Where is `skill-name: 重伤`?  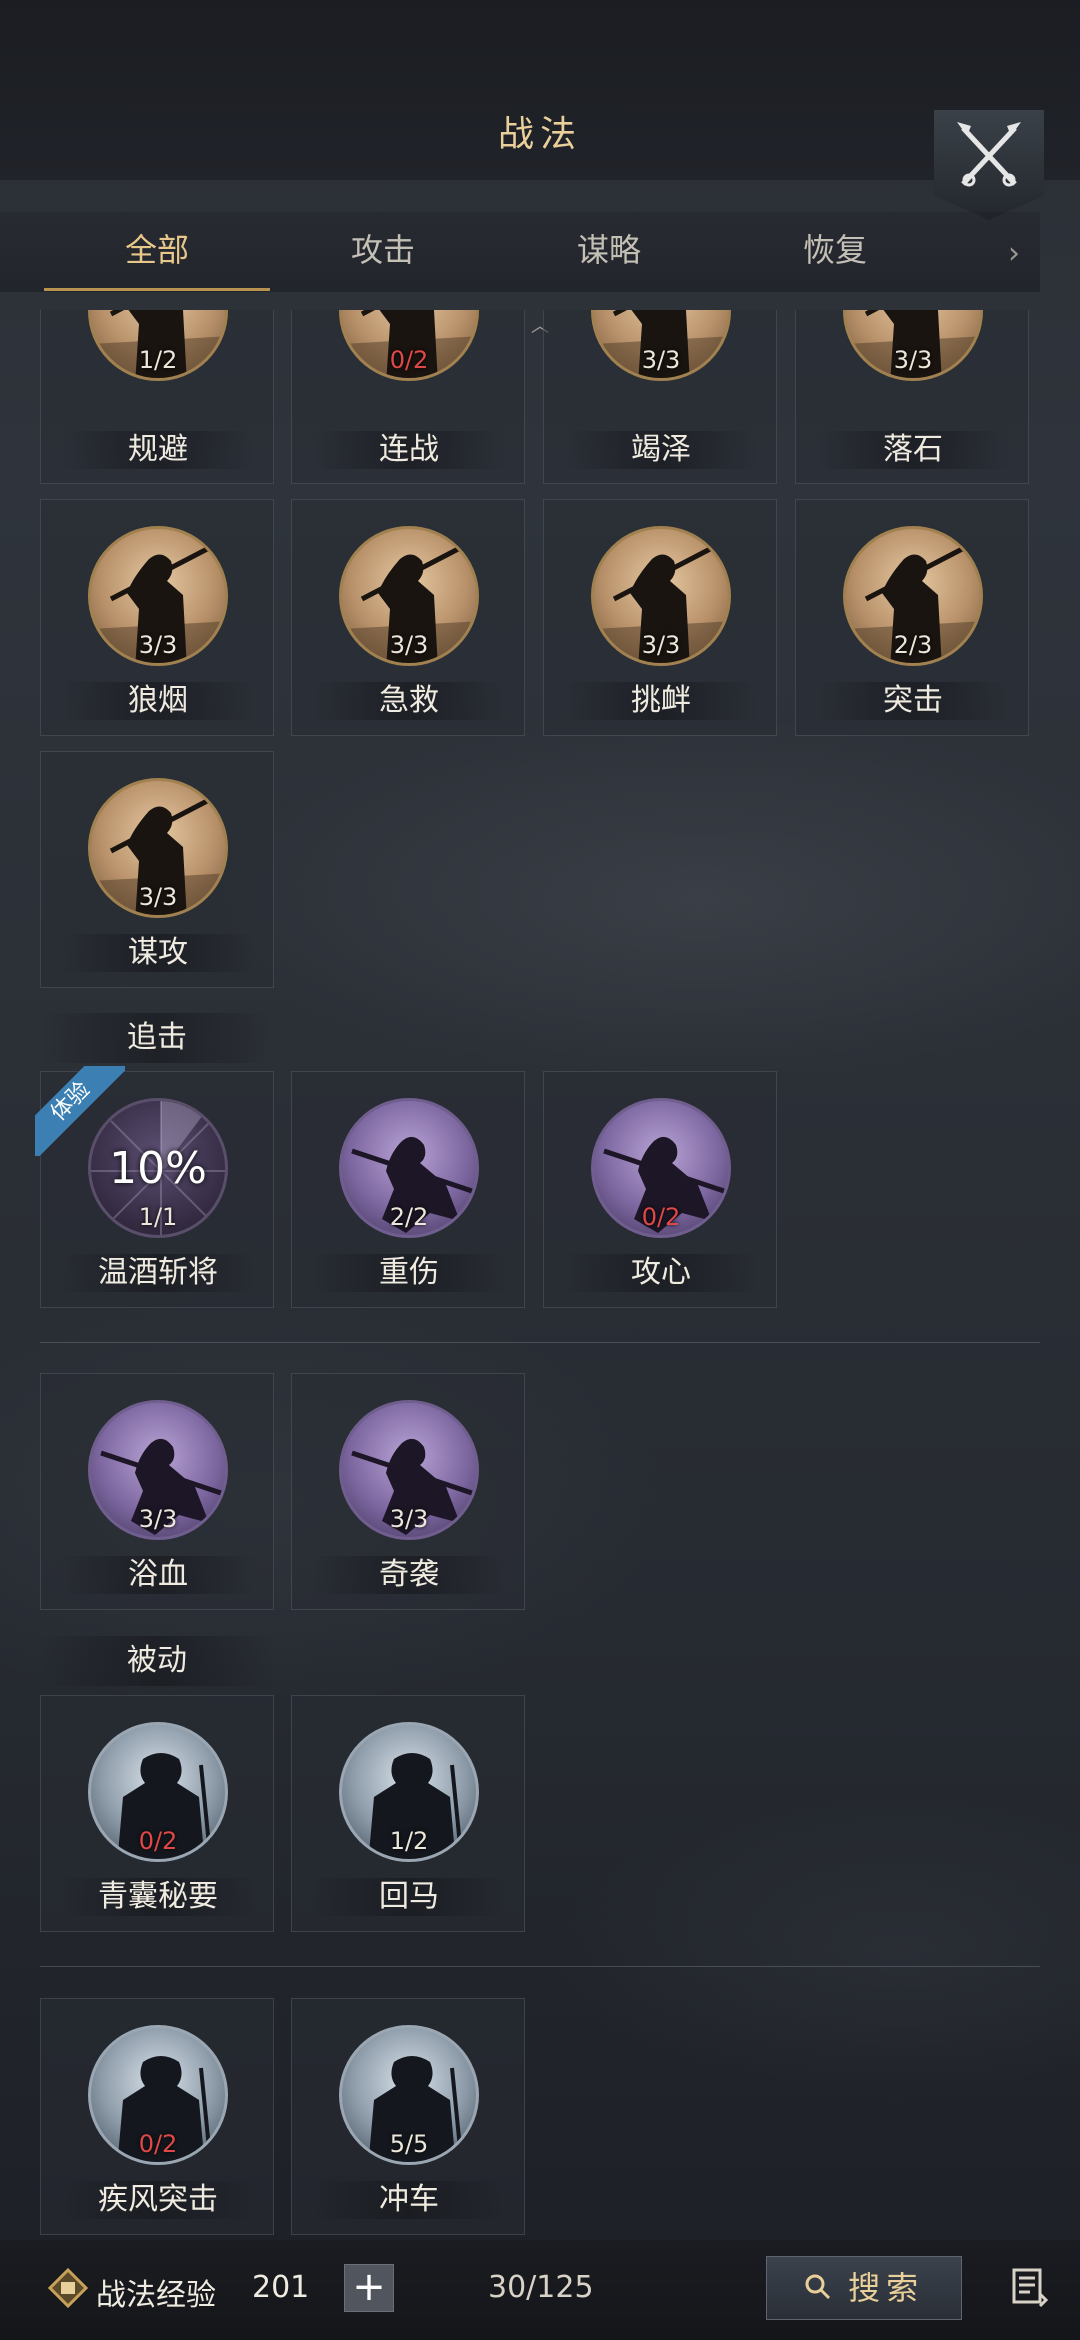 skill-name: 重伤 is located at coordinates (409, 1273).